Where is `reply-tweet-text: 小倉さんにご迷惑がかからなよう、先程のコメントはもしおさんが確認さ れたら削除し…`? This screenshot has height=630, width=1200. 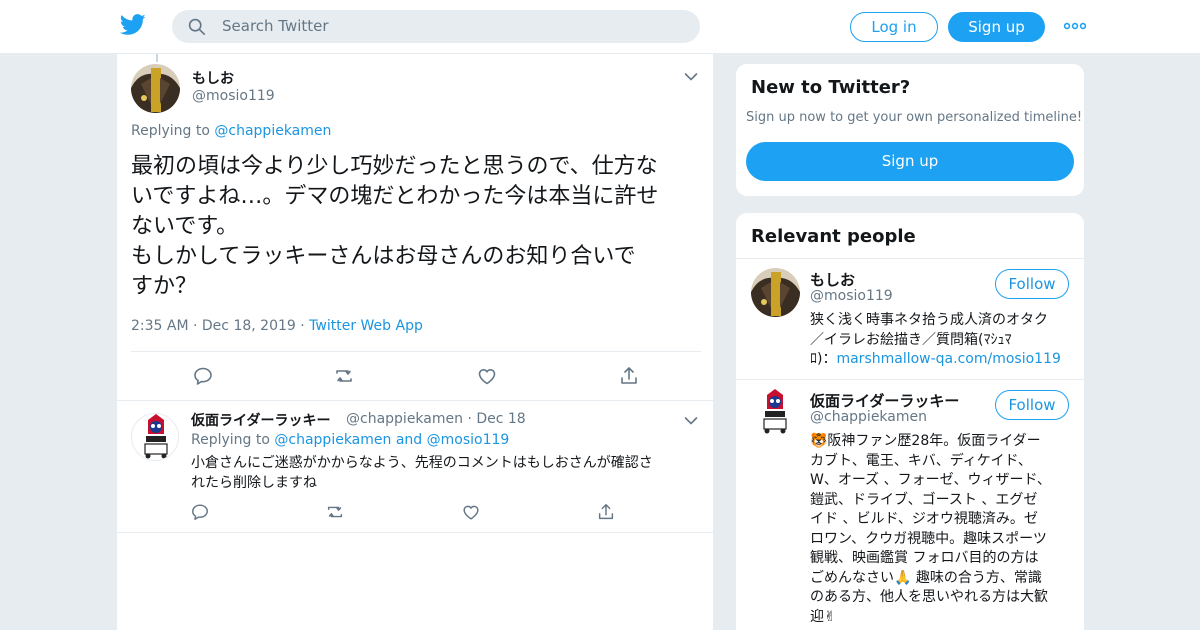 reply-tweet-text: 小倉さんにご迷惑がかからなよう、先程のコメントはもしおさんが確認さ れたら削除し… is located at coordinates (422, 473).